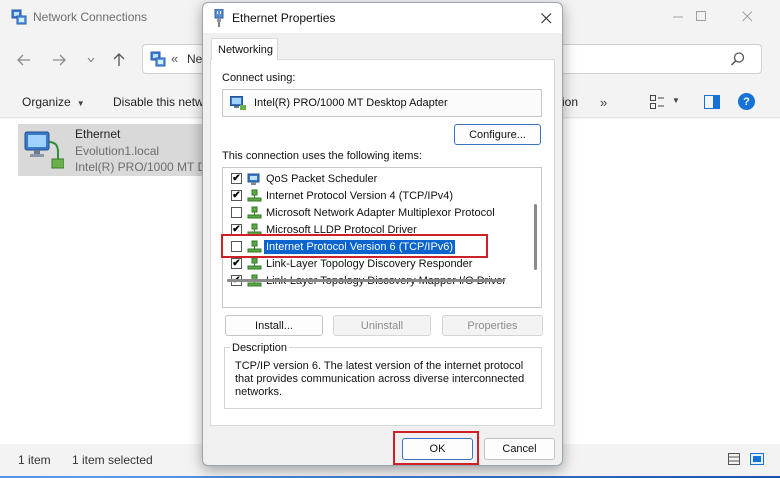 This screenshot has height=478, width=780. What do you see at coordinates (112, 460) in the screenshot?
I see `status-selected-count: 1 item selected` at bounding box center [112, 460].